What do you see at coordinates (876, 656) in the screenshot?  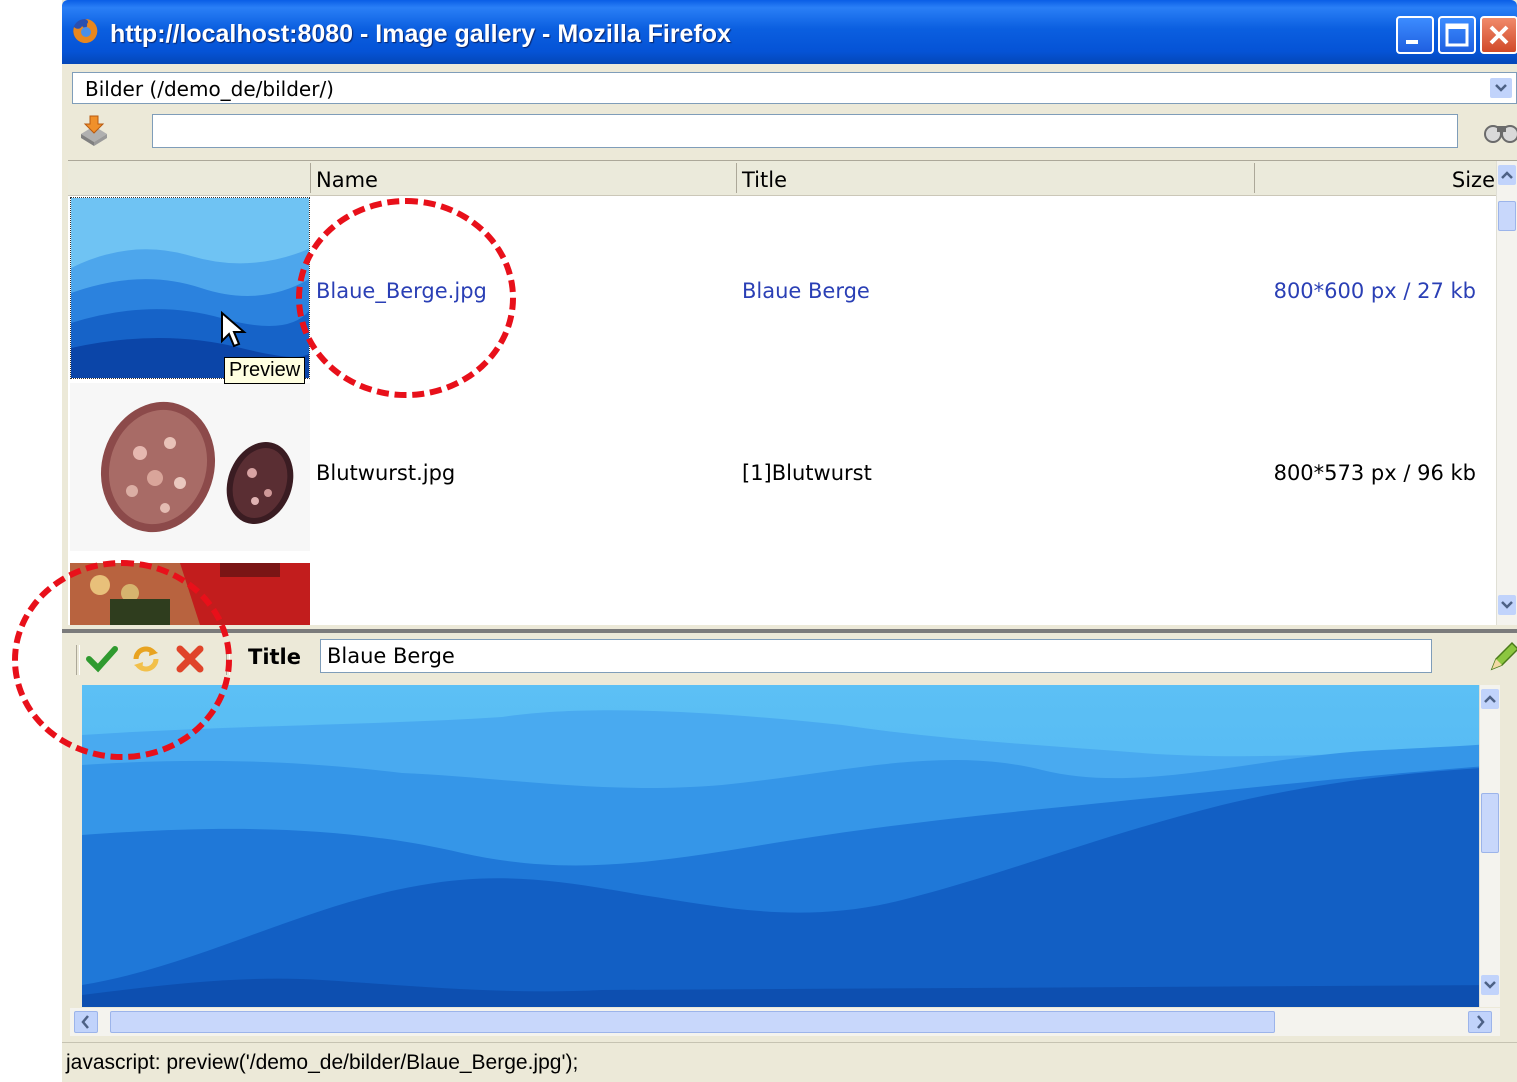 I see `title-input` at bounding box center [876, 656].